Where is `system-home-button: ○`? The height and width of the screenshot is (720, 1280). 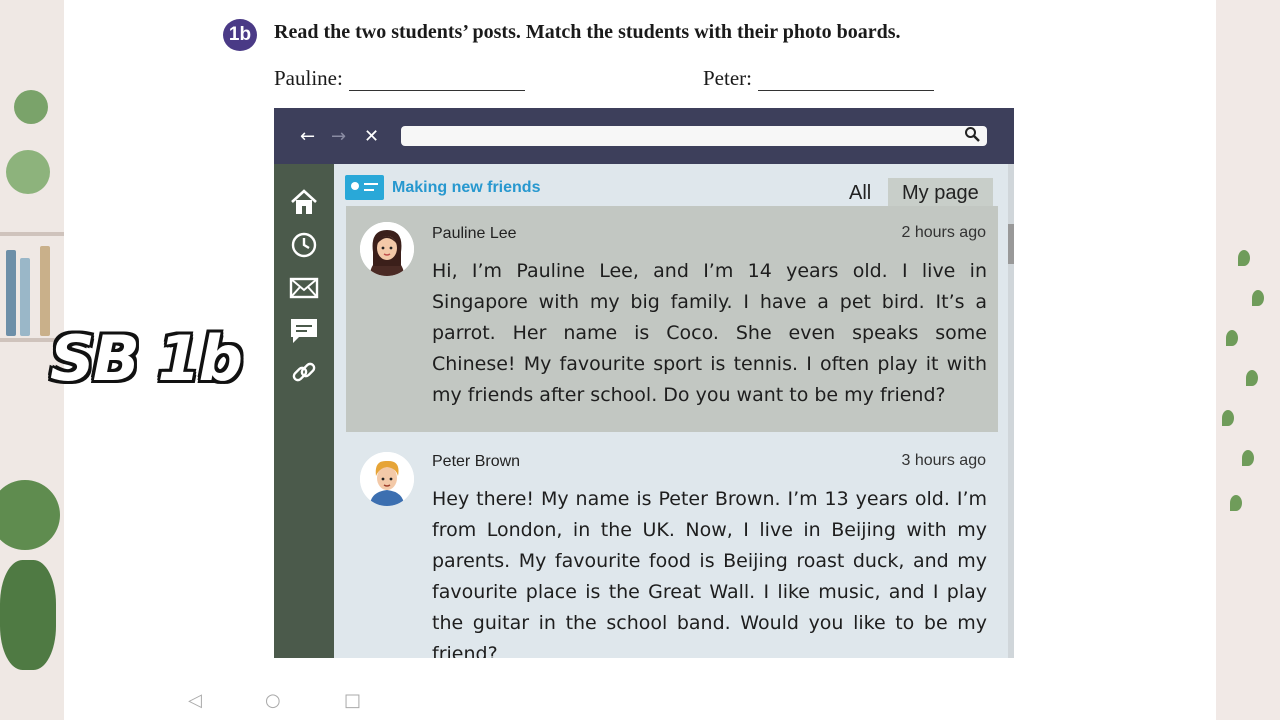 system-home-button: ○ is located at coordinates (273, 700).